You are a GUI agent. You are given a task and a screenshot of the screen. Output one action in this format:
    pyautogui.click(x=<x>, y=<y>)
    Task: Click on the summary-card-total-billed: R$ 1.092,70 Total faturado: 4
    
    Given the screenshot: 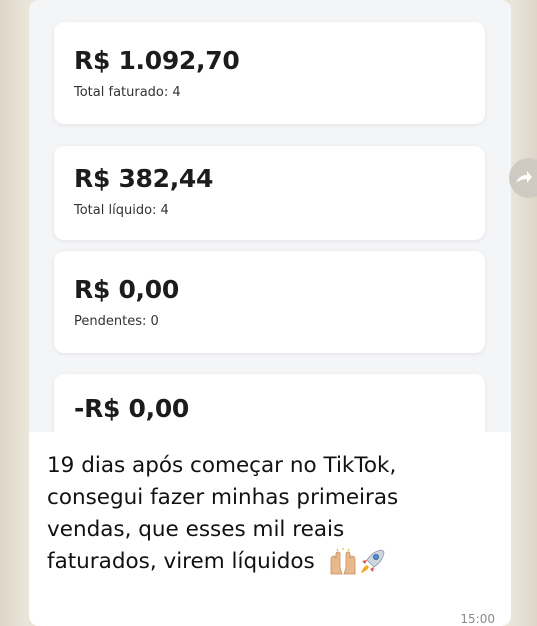 What is the action you would take?
    pyautogui.click(x=269, y=73)
    